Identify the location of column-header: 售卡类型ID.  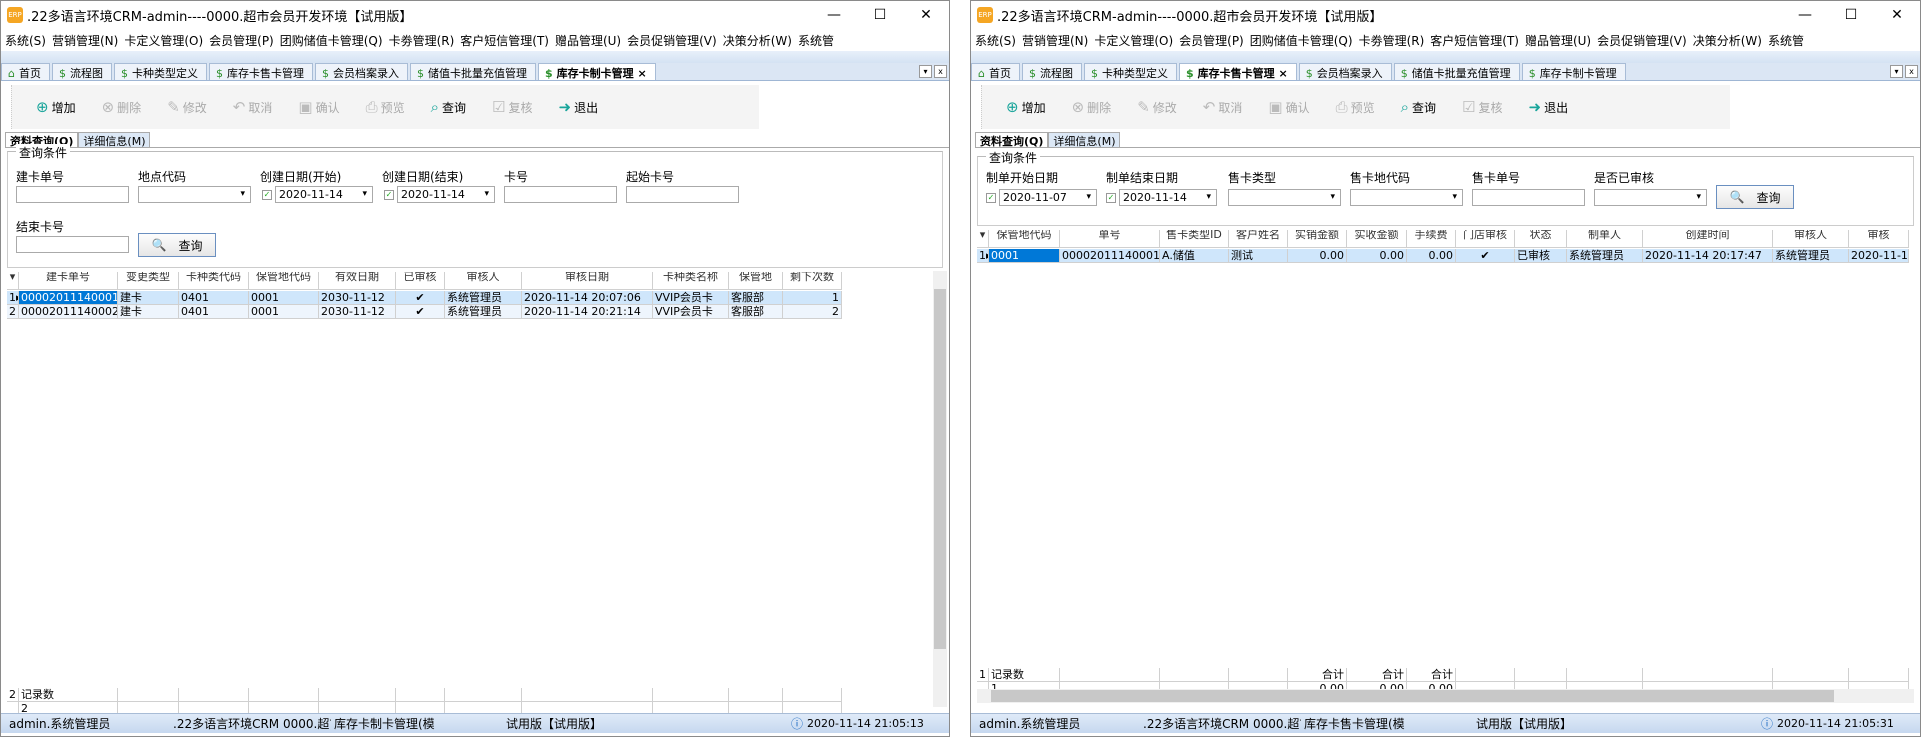
(1194, 239).